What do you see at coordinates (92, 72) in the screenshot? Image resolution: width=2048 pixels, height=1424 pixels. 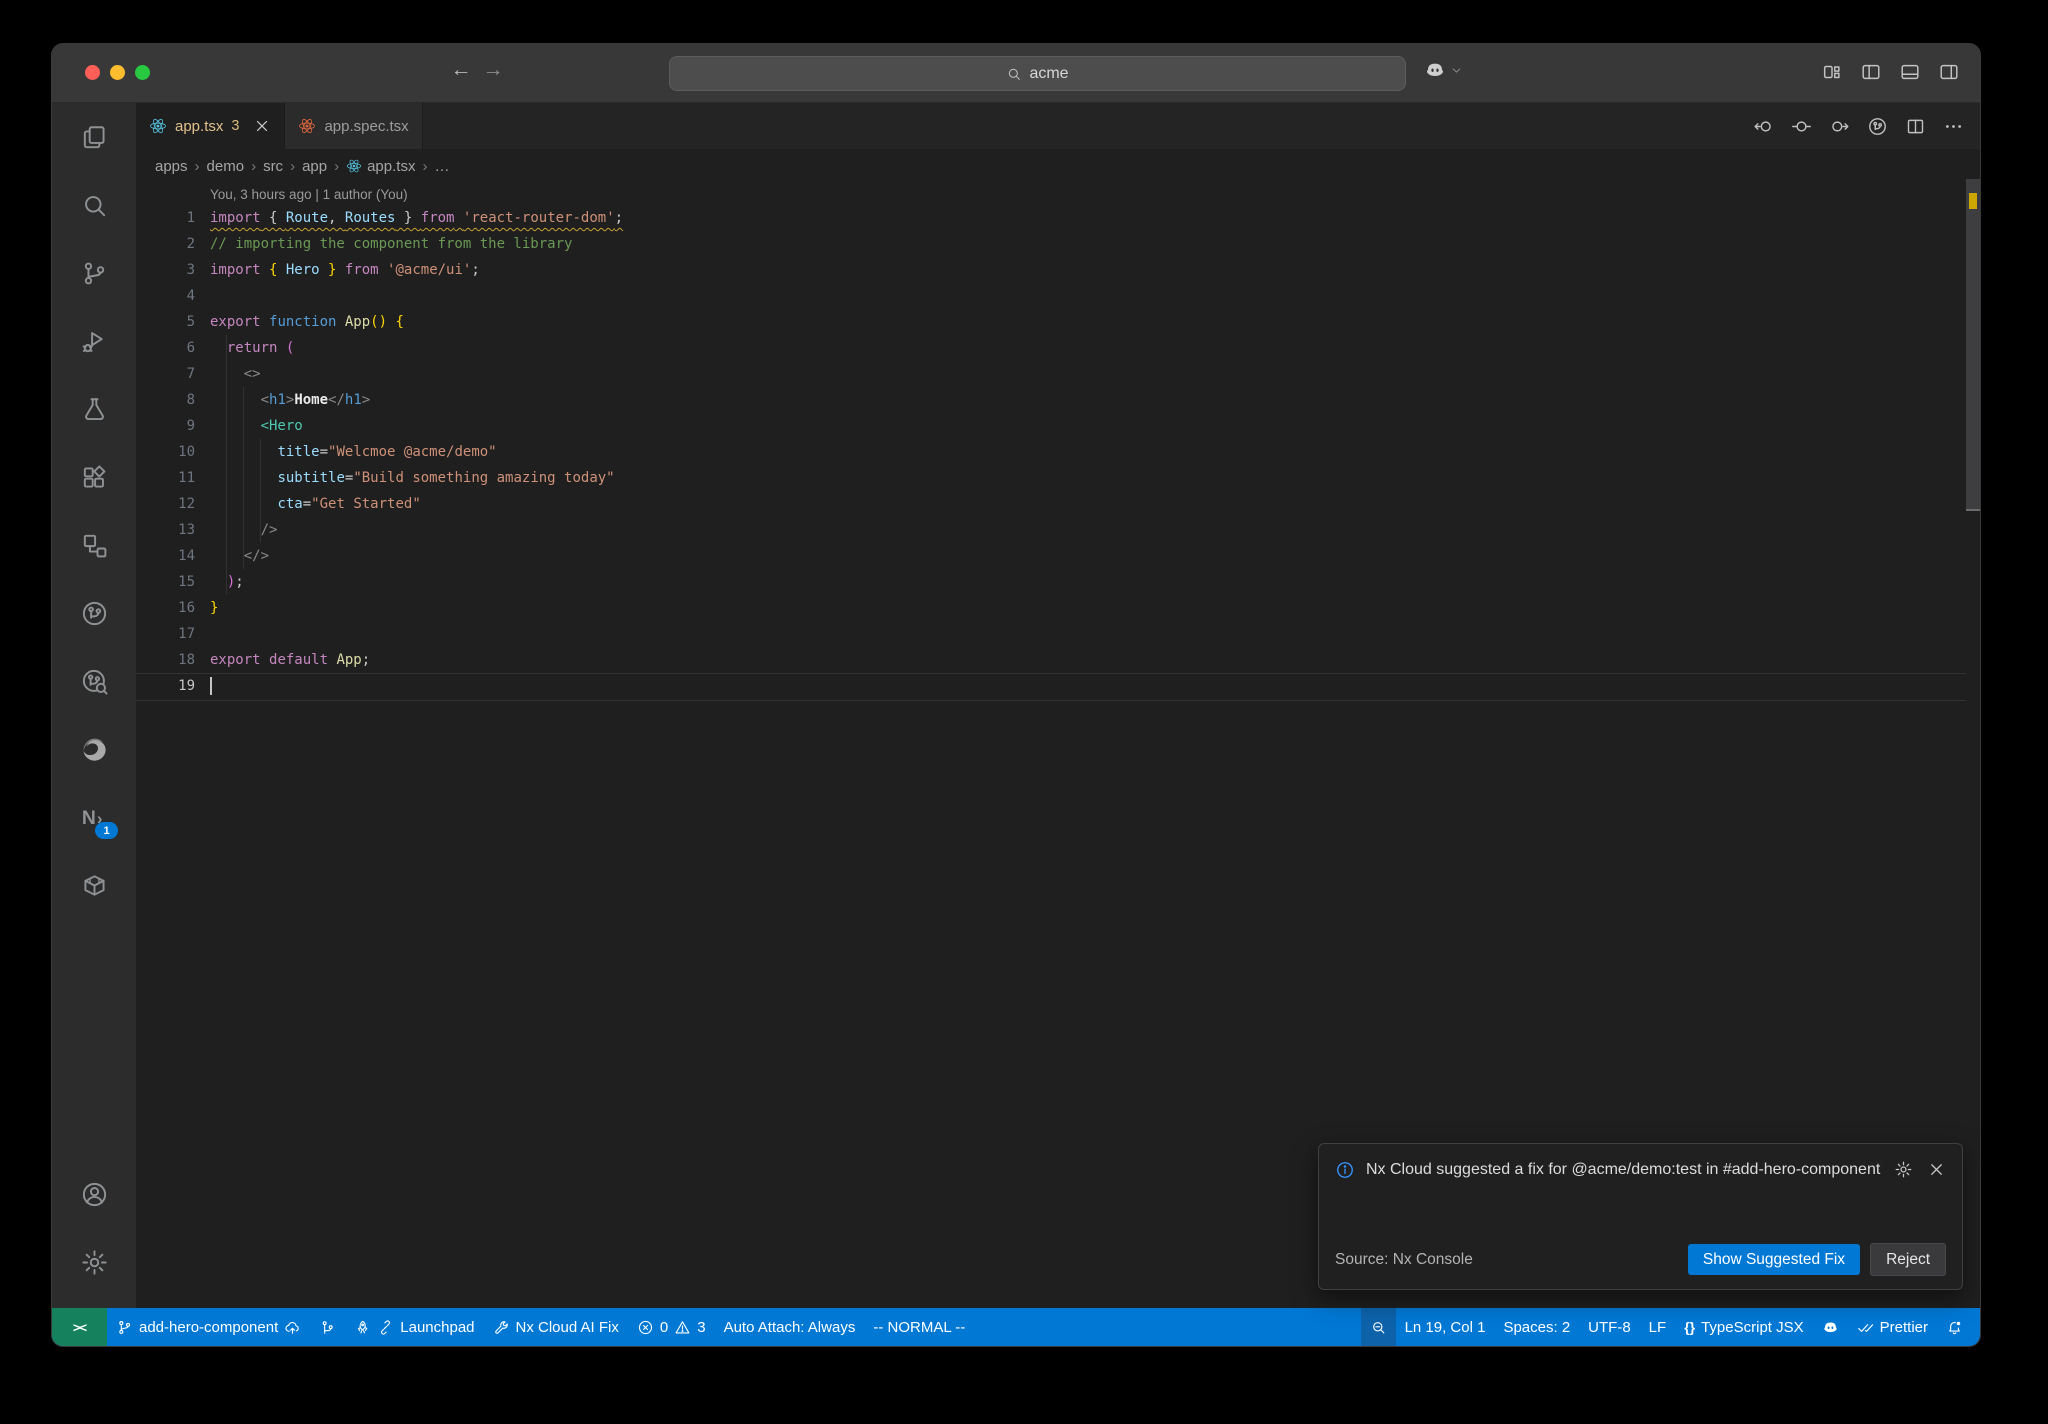 I see `close-window-button` at bounding box center [92, 72].